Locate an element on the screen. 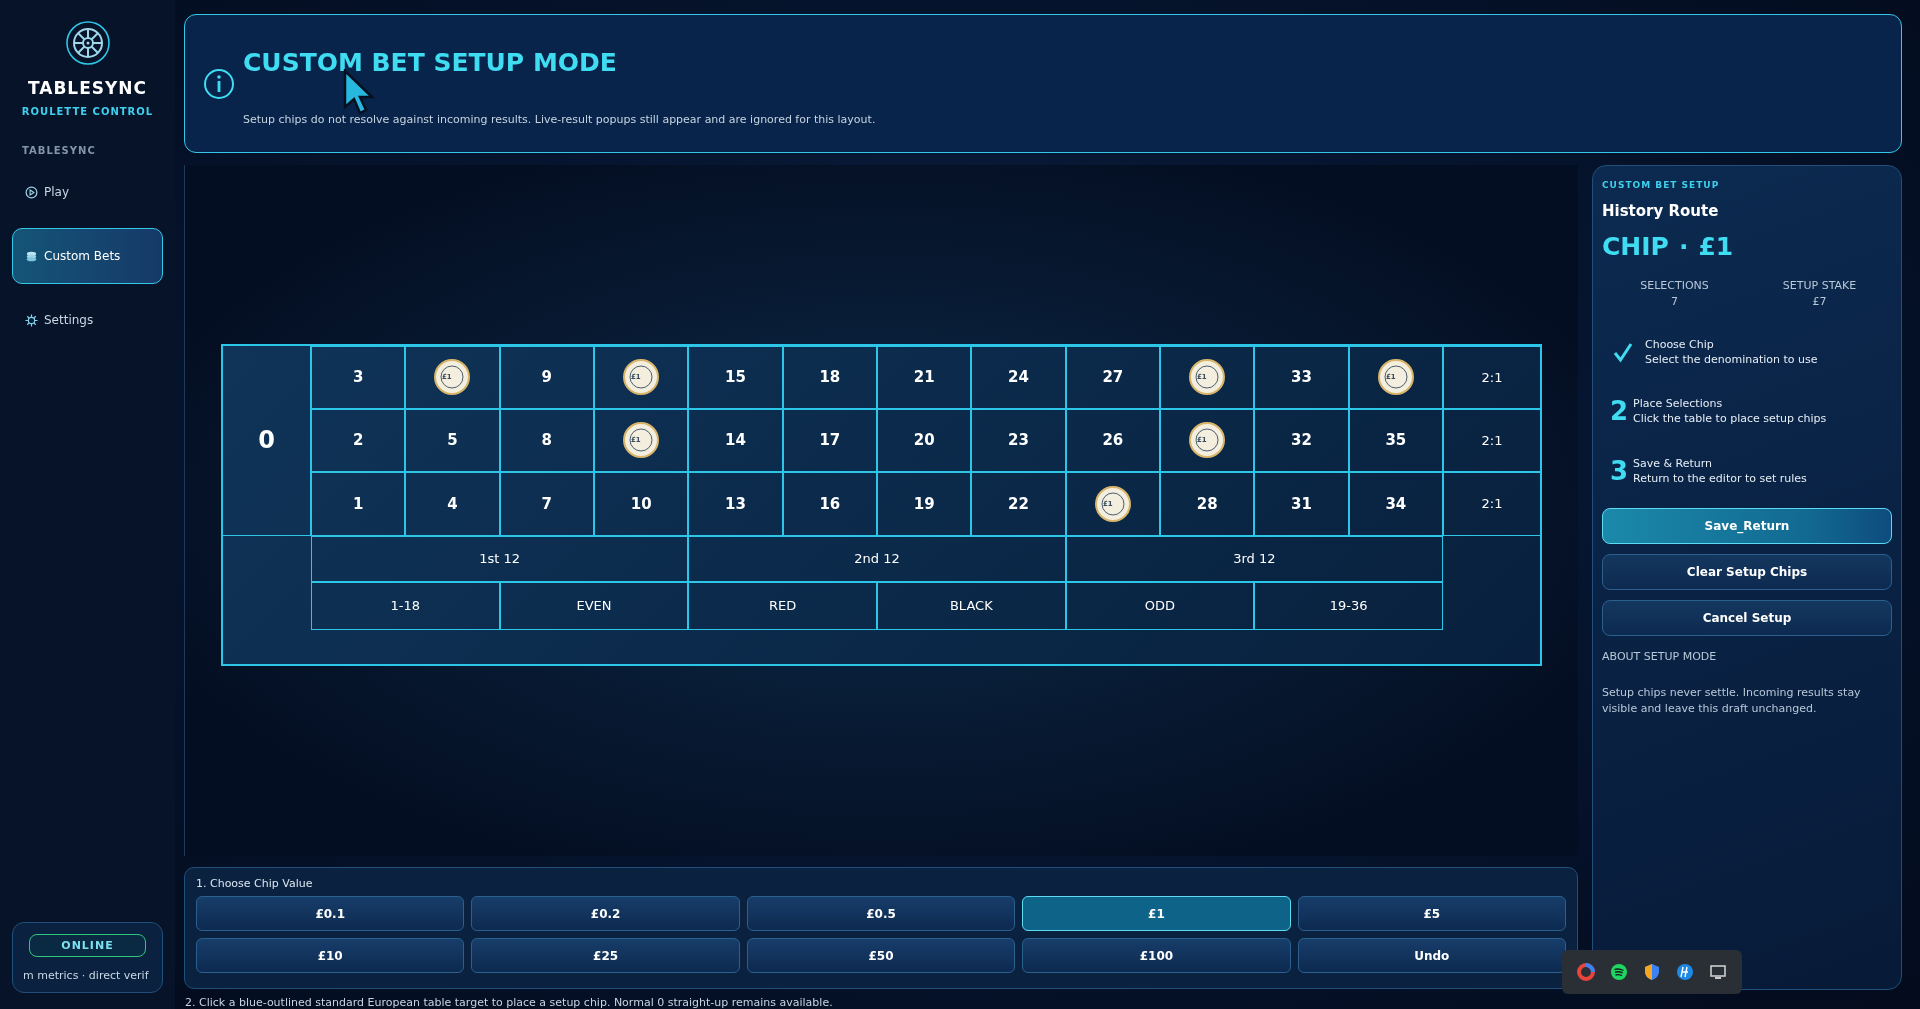 The height and width of the screenshot is (1009, 1920). number-cell: 23 is located at coordinates (1018, 440).